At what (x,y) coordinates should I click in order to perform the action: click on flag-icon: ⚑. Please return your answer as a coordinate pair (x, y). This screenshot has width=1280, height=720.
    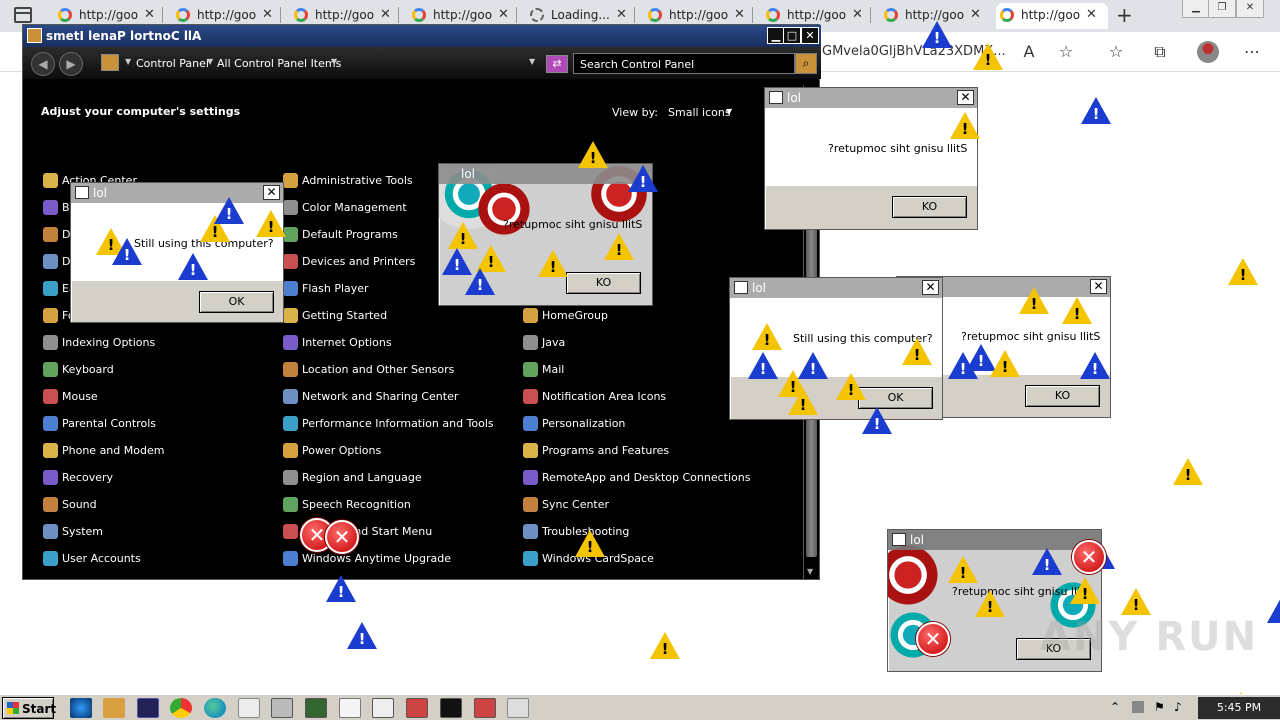
    Looking at the image, I should click on (1159, 707).